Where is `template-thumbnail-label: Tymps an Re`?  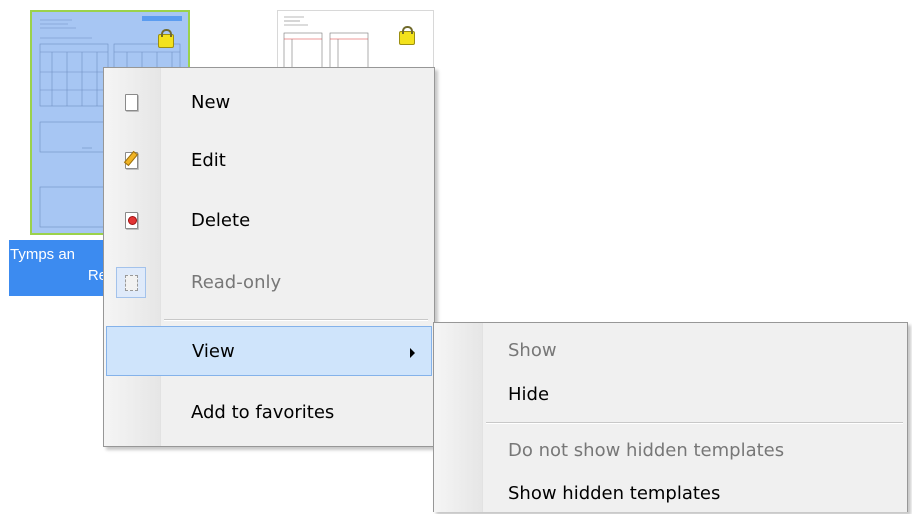 template-thumbnail-label: Tymps an Re is located at coordinates (59, 268).